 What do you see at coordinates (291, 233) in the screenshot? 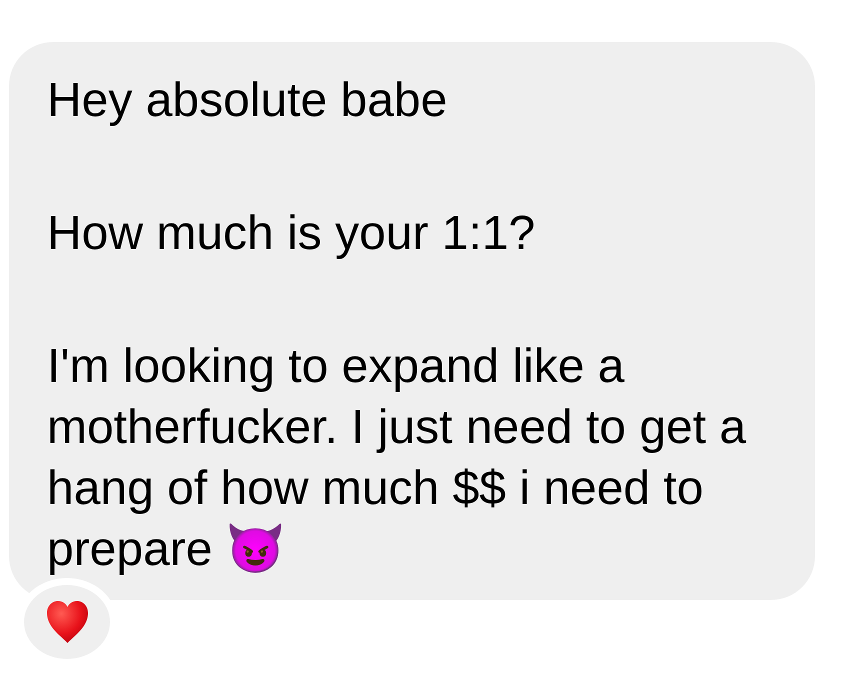
I see `message-text: How much is your 1:1?` at bounding box center [291, 233].